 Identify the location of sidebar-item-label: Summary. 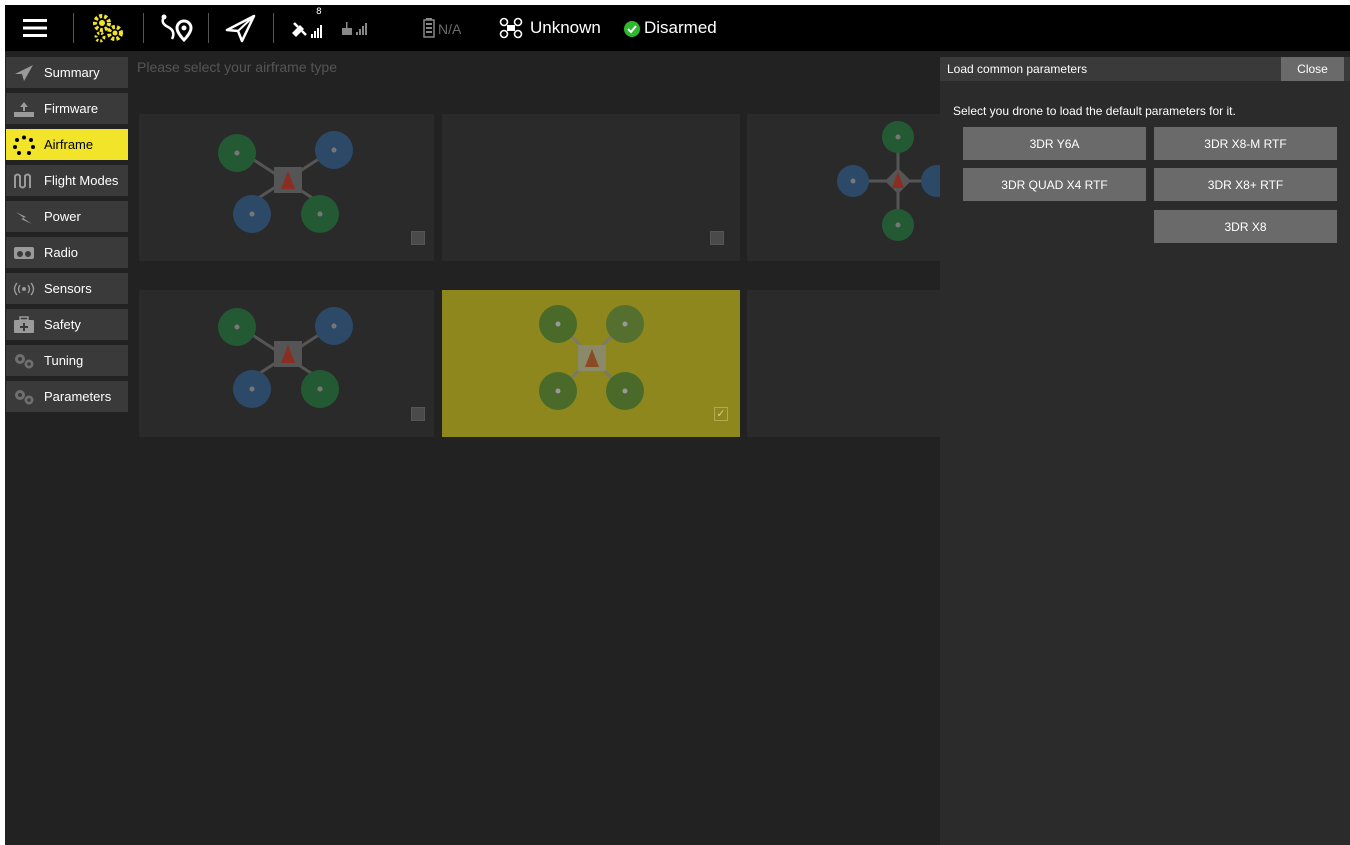
(72, 72).